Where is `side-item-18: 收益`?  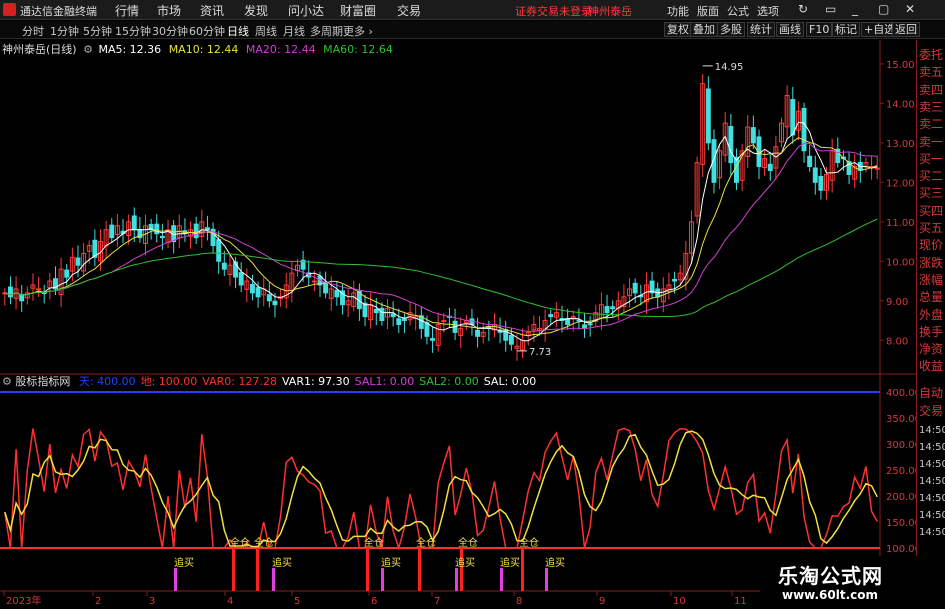
side-item-18: 收益 is located at coordinates (931, 365).